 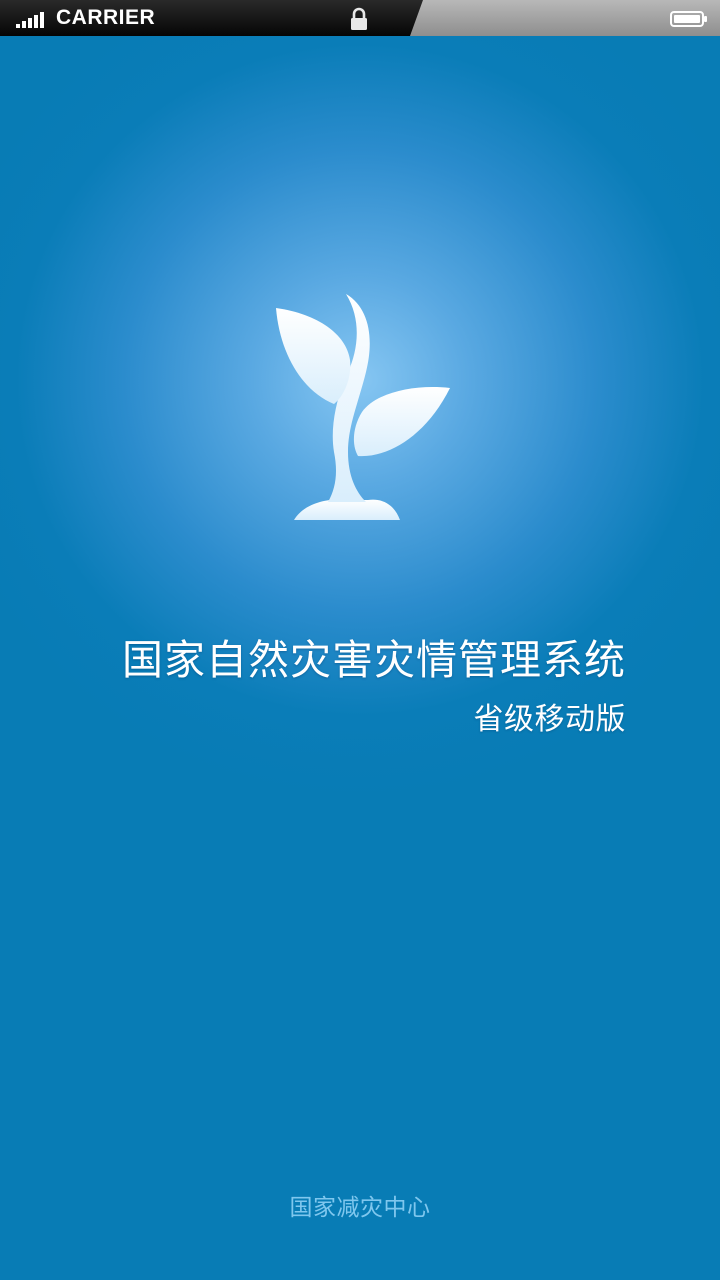 I want to click on battery-icon, so click(x=688, y=19).